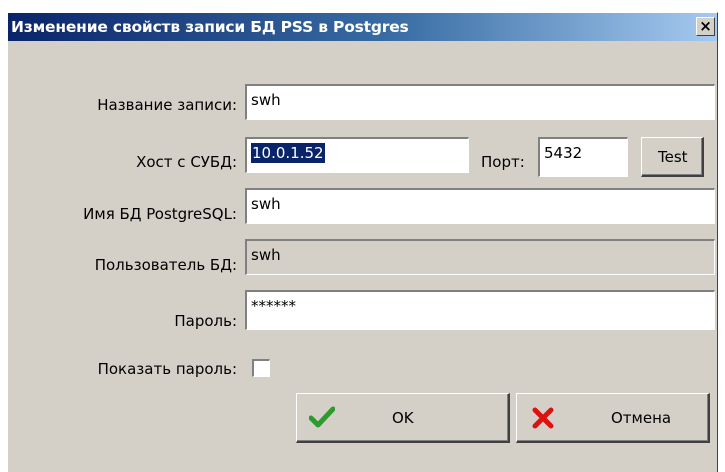  Describe the element at coordinates (266, 204) in the screenshot. I see `db-name-value: swh` at that location.